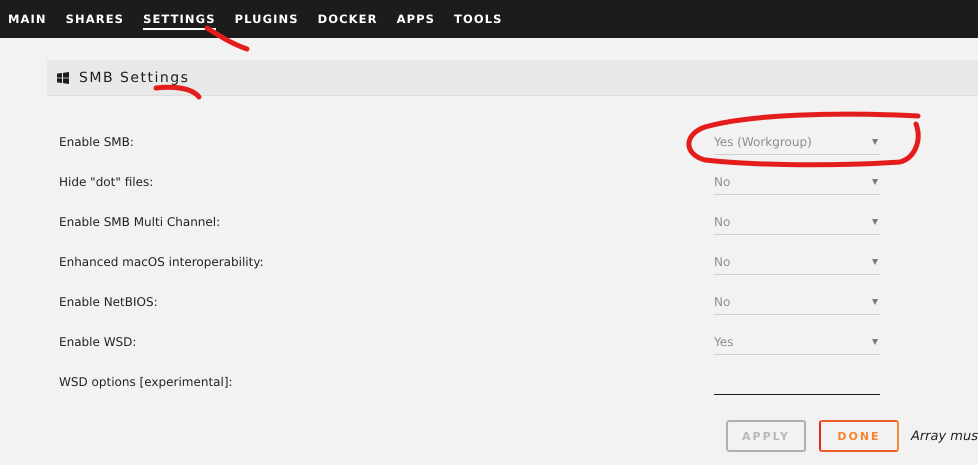  I want to click on nav-tab: TOOLS, so click(478, 19).